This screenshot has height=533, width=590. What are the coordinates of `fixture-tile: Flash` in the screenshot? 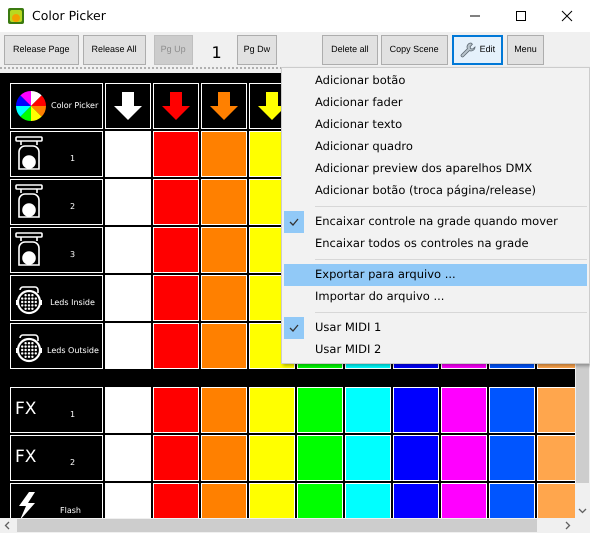 It's located at (56, 500).